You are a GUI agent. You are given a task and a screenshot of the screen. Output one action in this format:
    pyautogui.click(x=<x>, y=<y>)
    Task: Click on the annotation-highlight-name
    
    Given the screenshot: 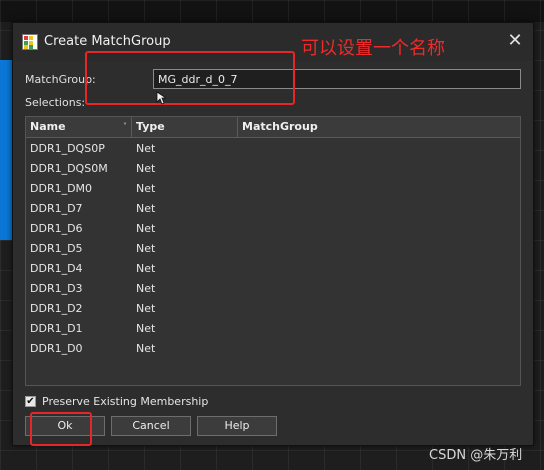 What is the action you would take?
    pyautogui.click(x=190, y=78)
    